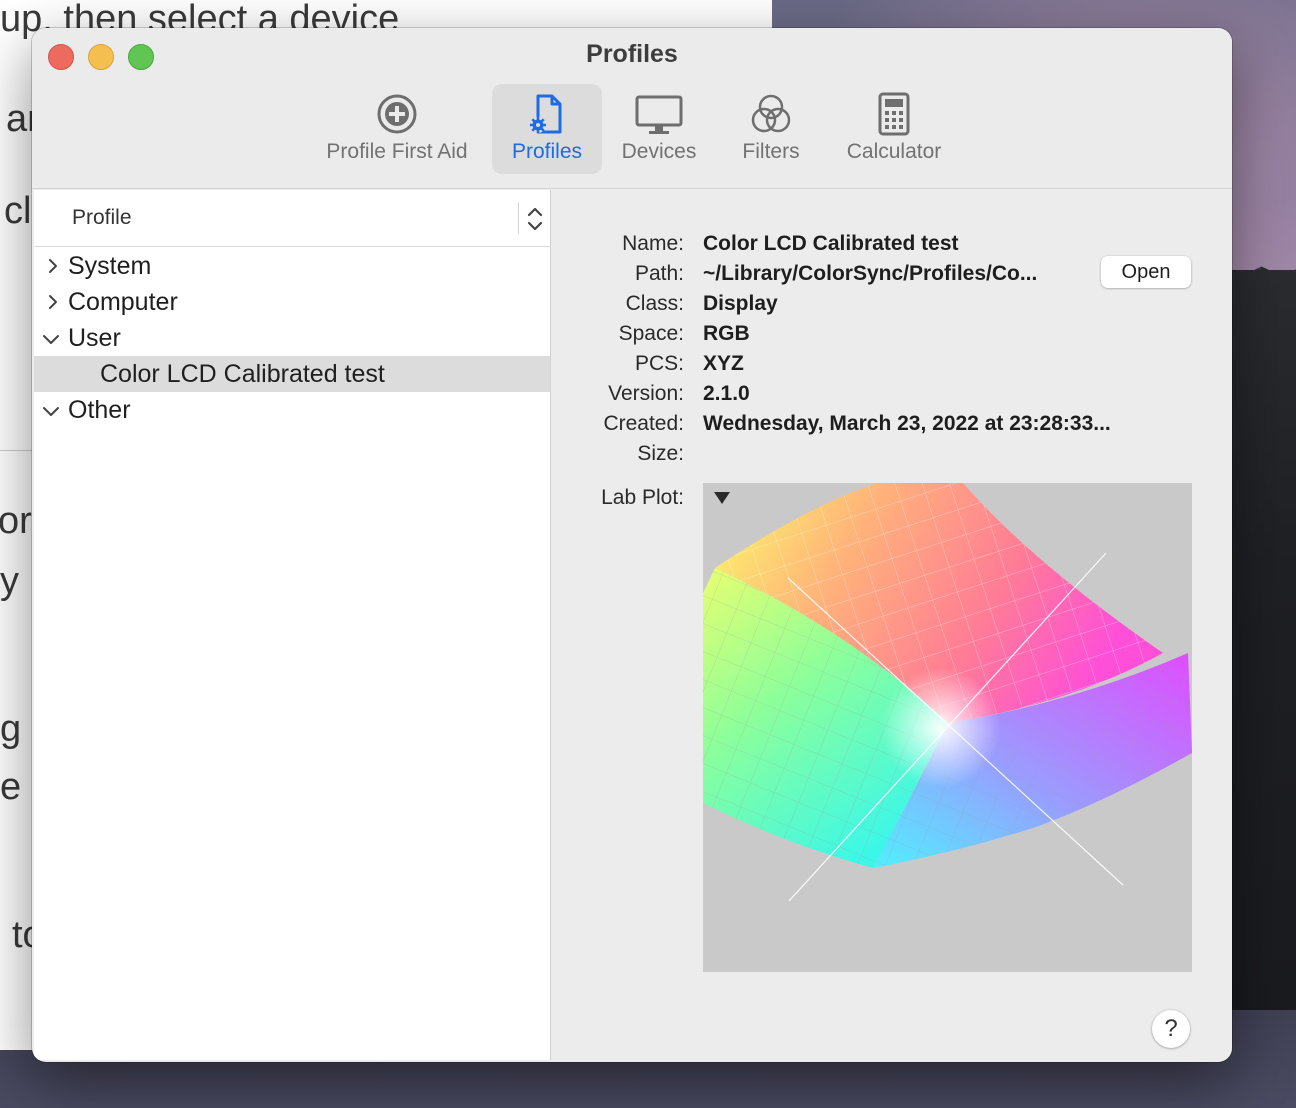 The width and height of the screenshot is (1296, 1108). I want to click on tree-row-label: Other, so click(99, 410).